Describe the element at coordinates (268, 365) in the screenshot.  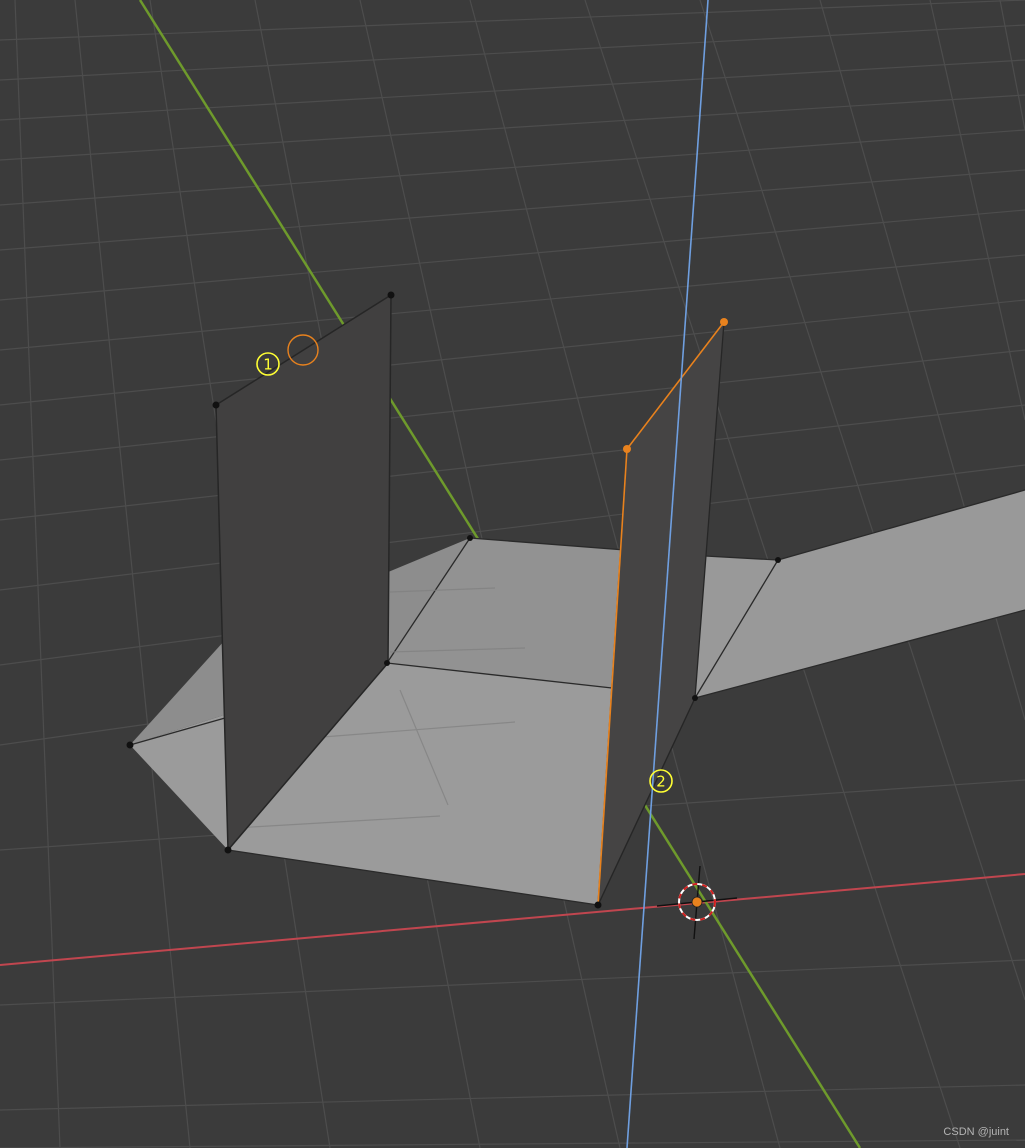
I see `annotation-label-1: 1` at that location.